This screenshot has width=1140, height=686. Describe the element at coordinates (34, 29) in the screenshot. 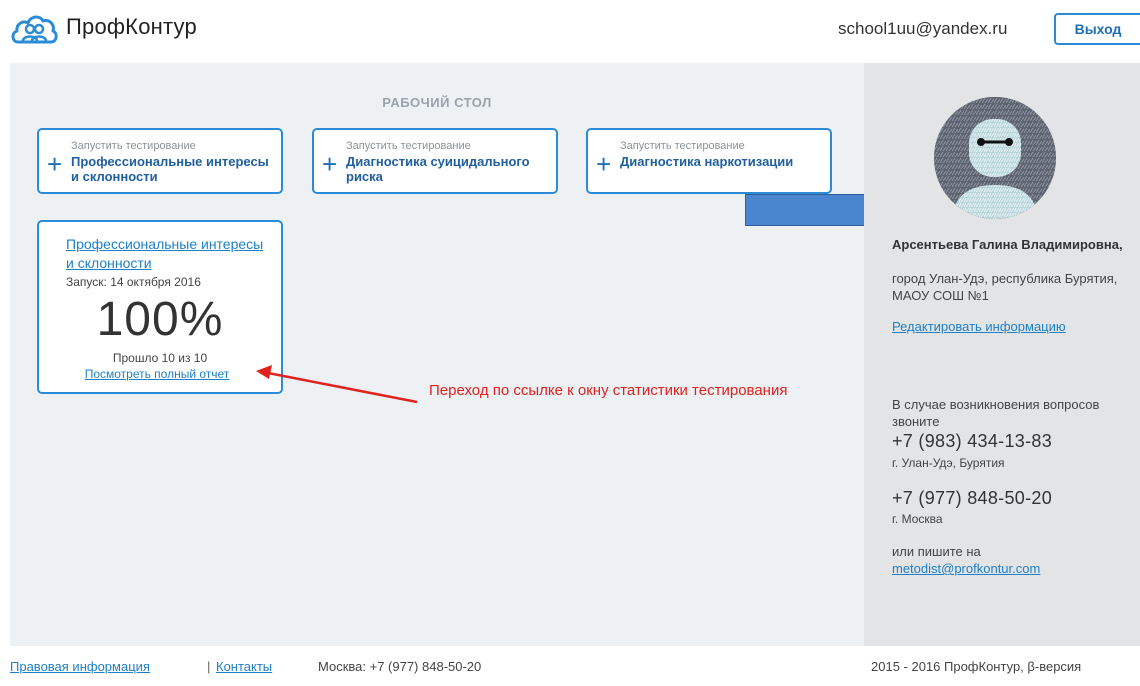

I see `cloud-people-logo-icon` at that location.